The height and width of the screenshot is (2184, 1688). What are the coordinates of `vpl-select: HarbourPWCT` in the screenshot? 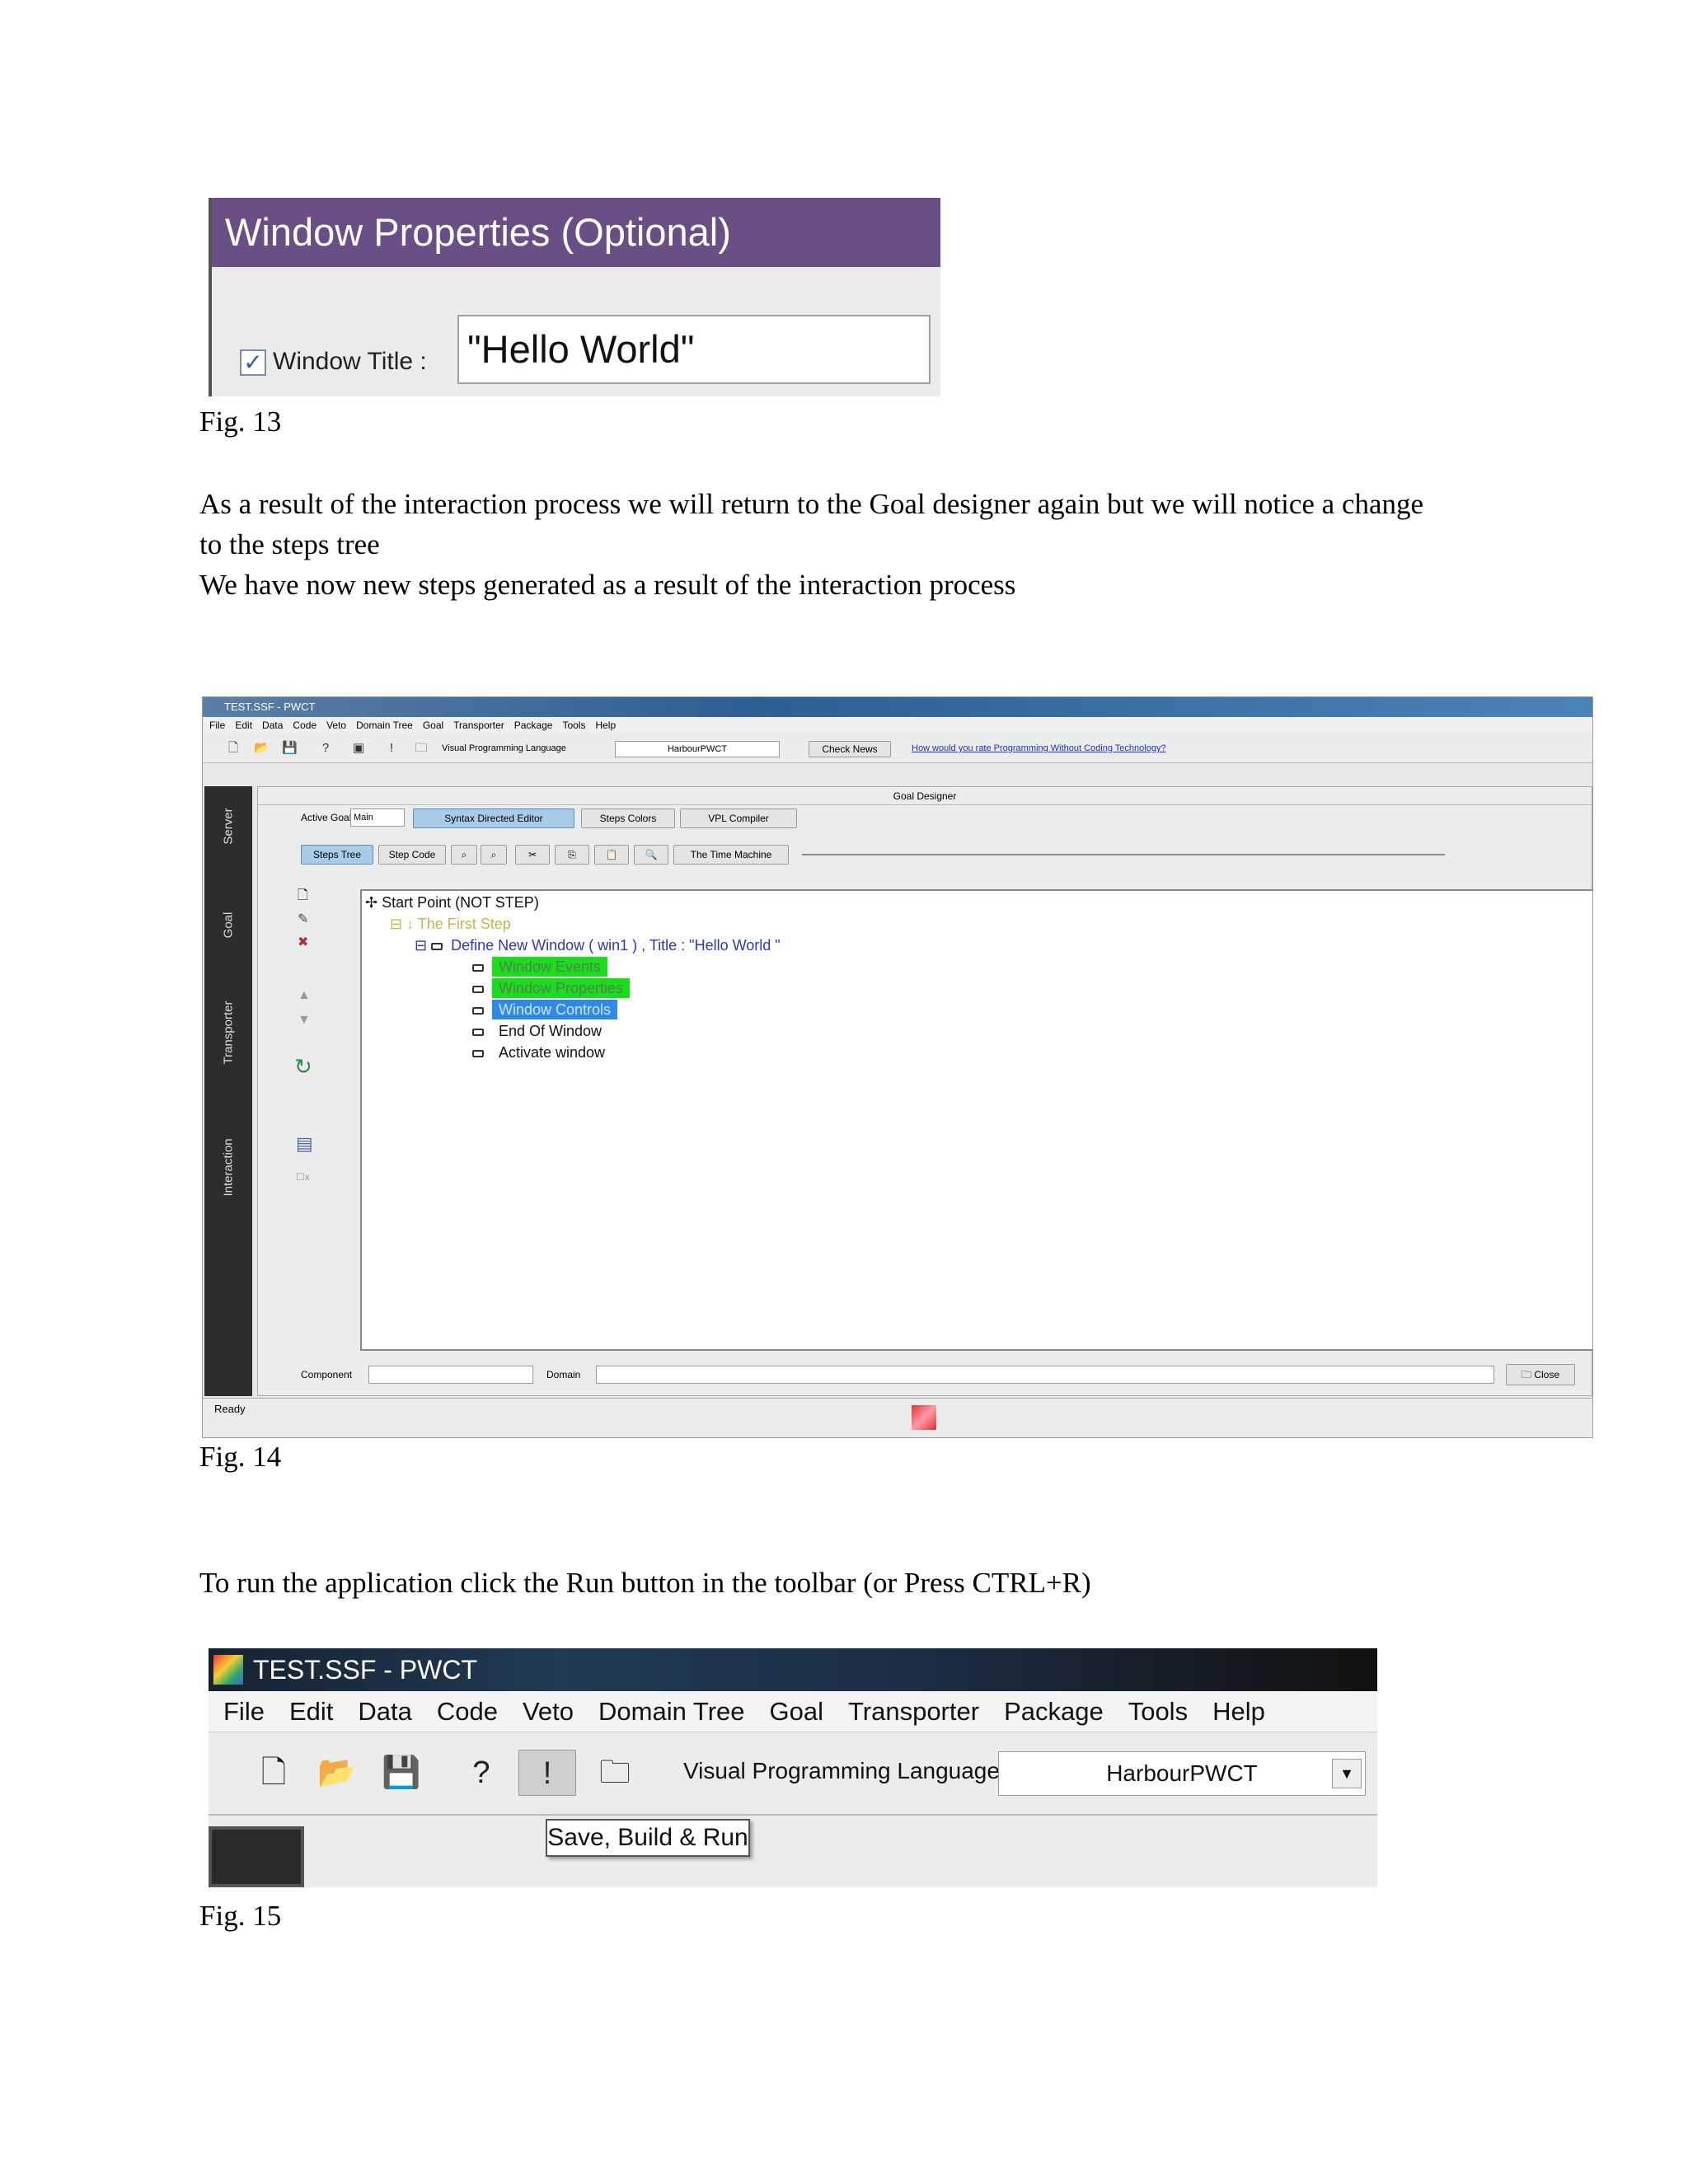 It's located at (697, 749).